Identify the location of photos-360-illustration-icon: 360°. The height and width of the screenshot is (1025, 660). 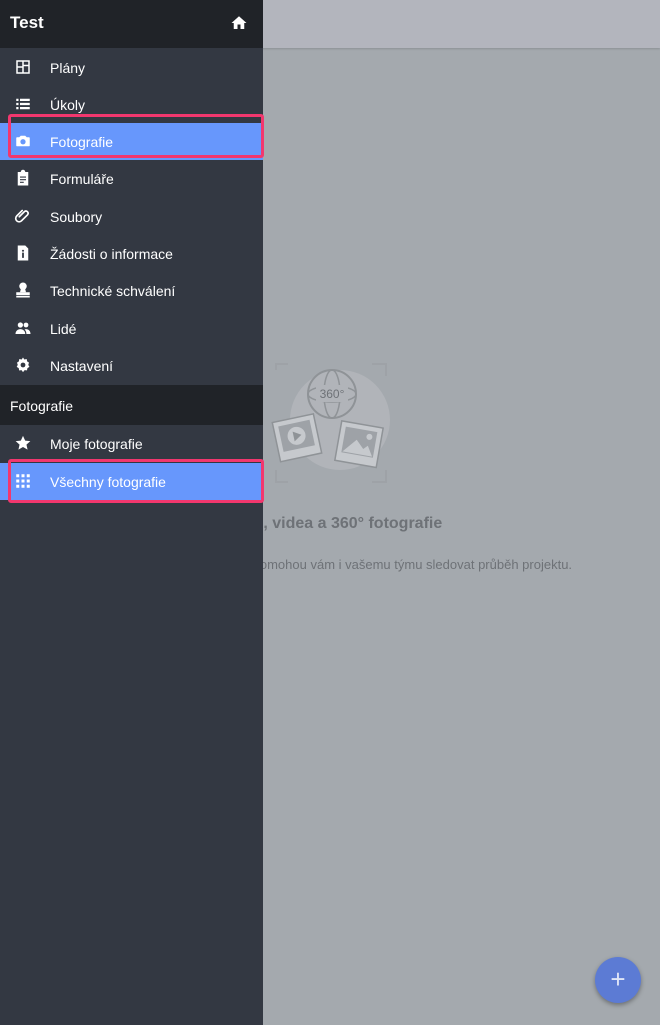
(330, 423).